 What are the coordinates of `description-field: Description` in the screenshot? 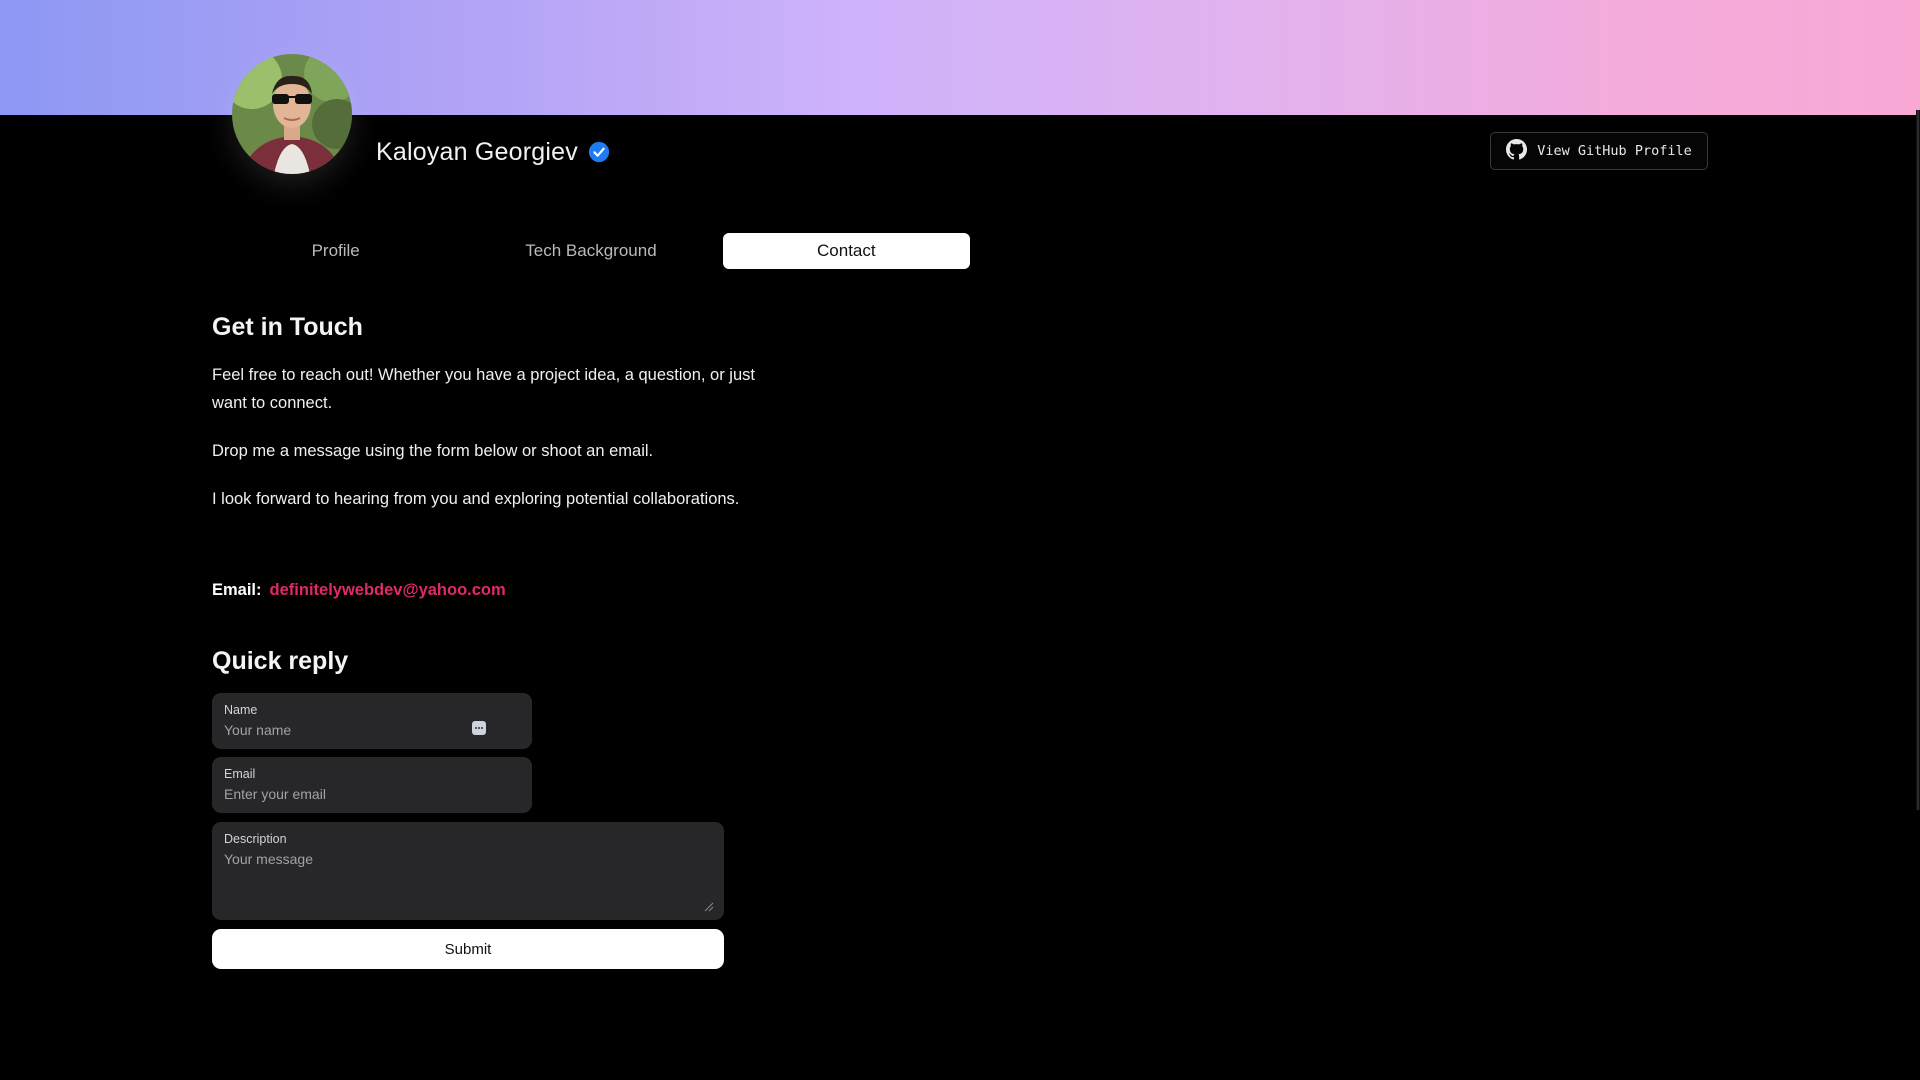 It's located at (468, 871).